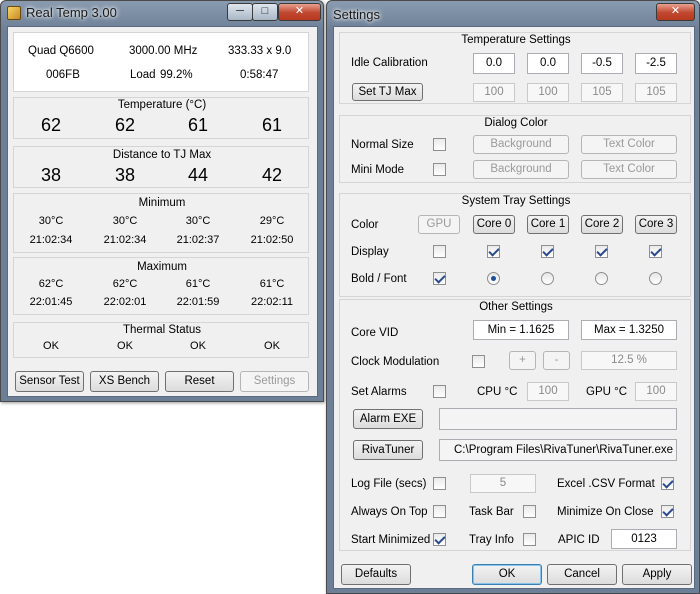 Image resolution: width=700 pixels, height=594 pixels. I want to click on apic-id-field: 0123, so click(644, 539).